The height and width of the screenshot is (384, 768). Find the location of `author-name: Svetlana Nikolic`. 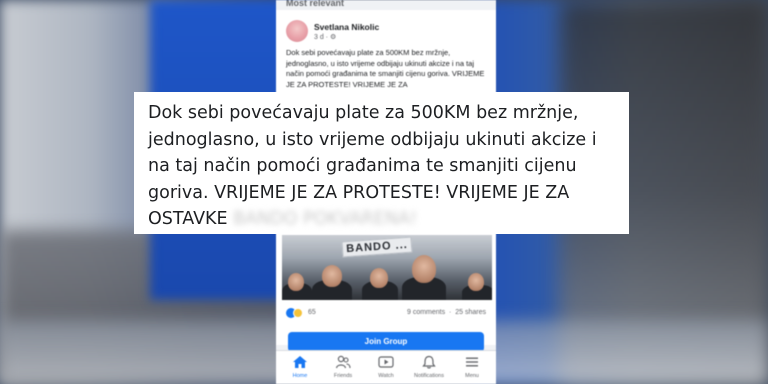

author-name: Svetlana Nikolic is located at coordinates (346, 27).